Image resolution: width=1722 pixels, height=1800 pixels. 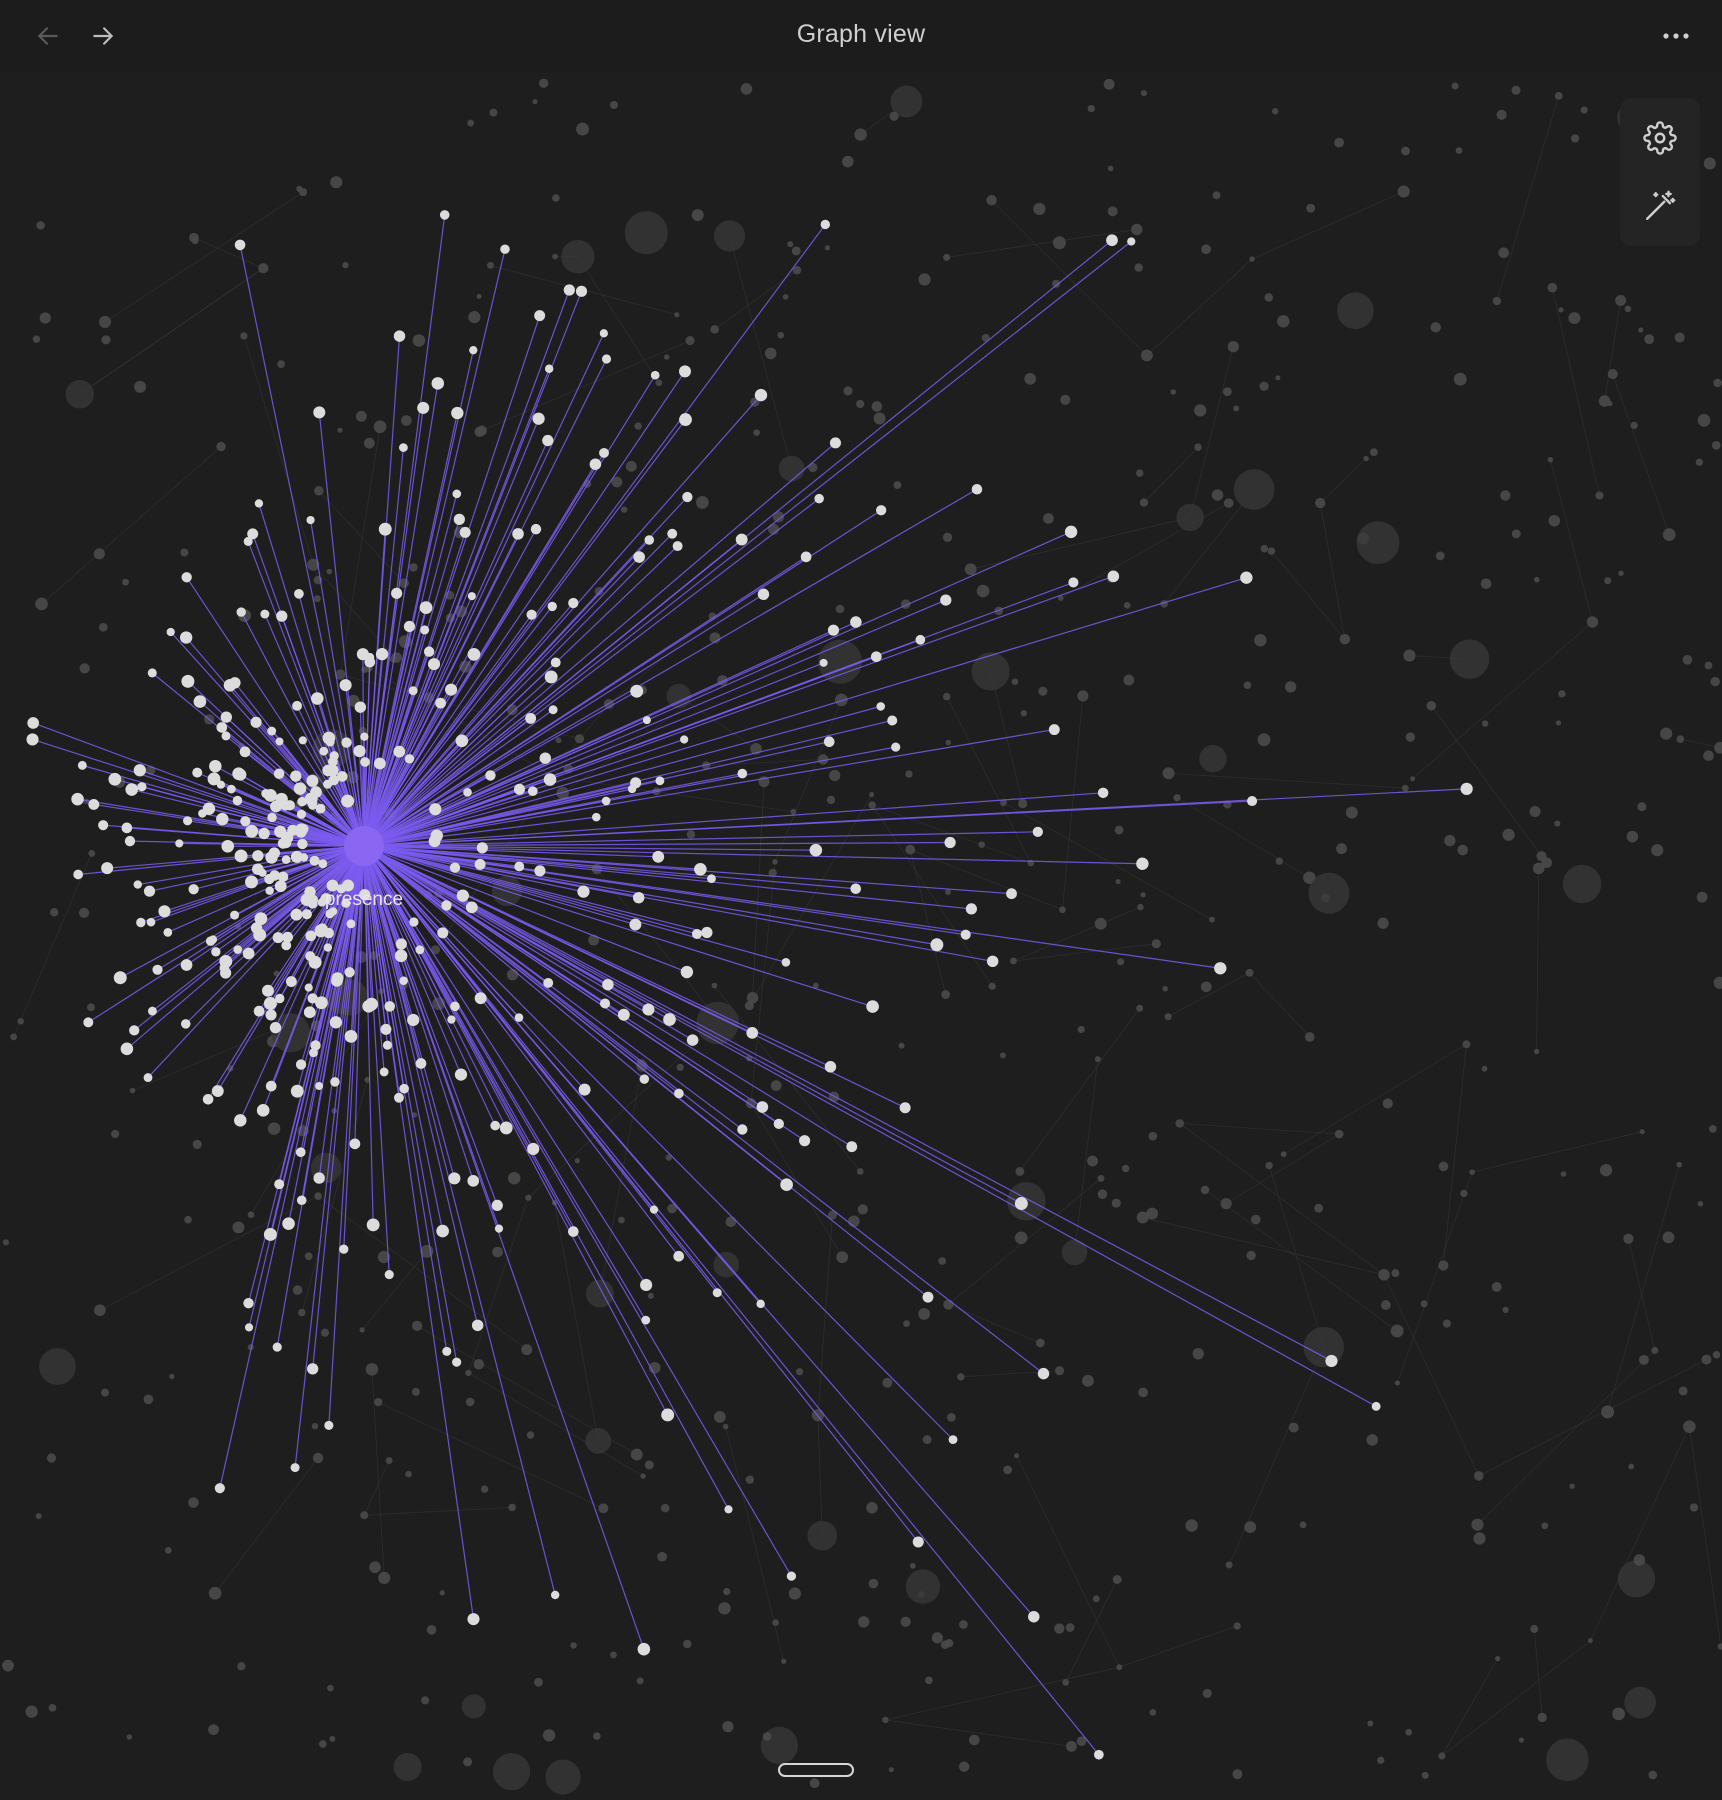 I want to click on animate-graph-button, so click(x=1660, y=206).